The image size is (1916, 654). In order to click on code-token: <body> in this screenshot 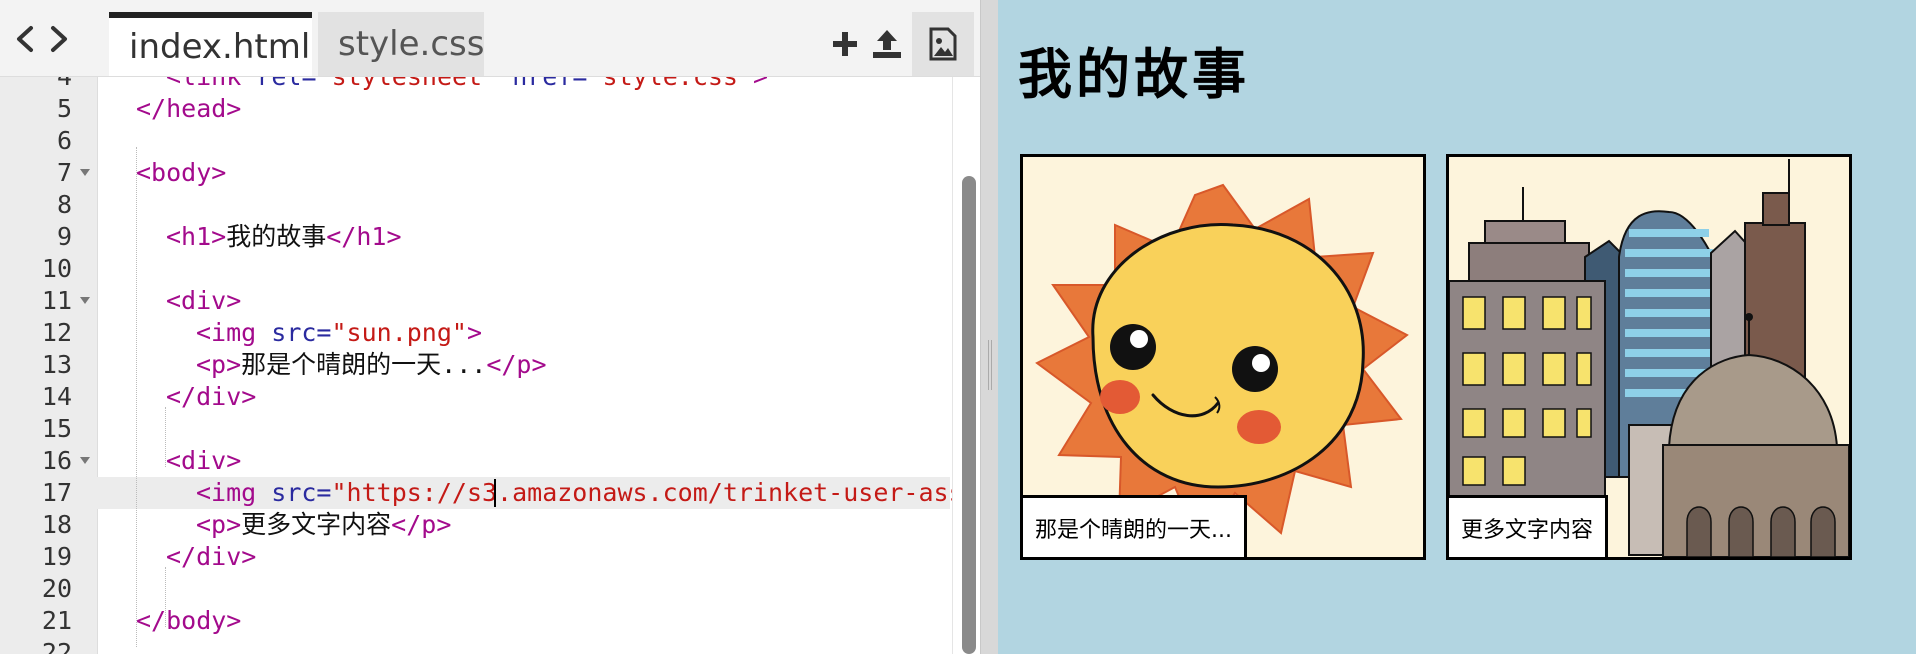, I will do `click(181, 172)`.